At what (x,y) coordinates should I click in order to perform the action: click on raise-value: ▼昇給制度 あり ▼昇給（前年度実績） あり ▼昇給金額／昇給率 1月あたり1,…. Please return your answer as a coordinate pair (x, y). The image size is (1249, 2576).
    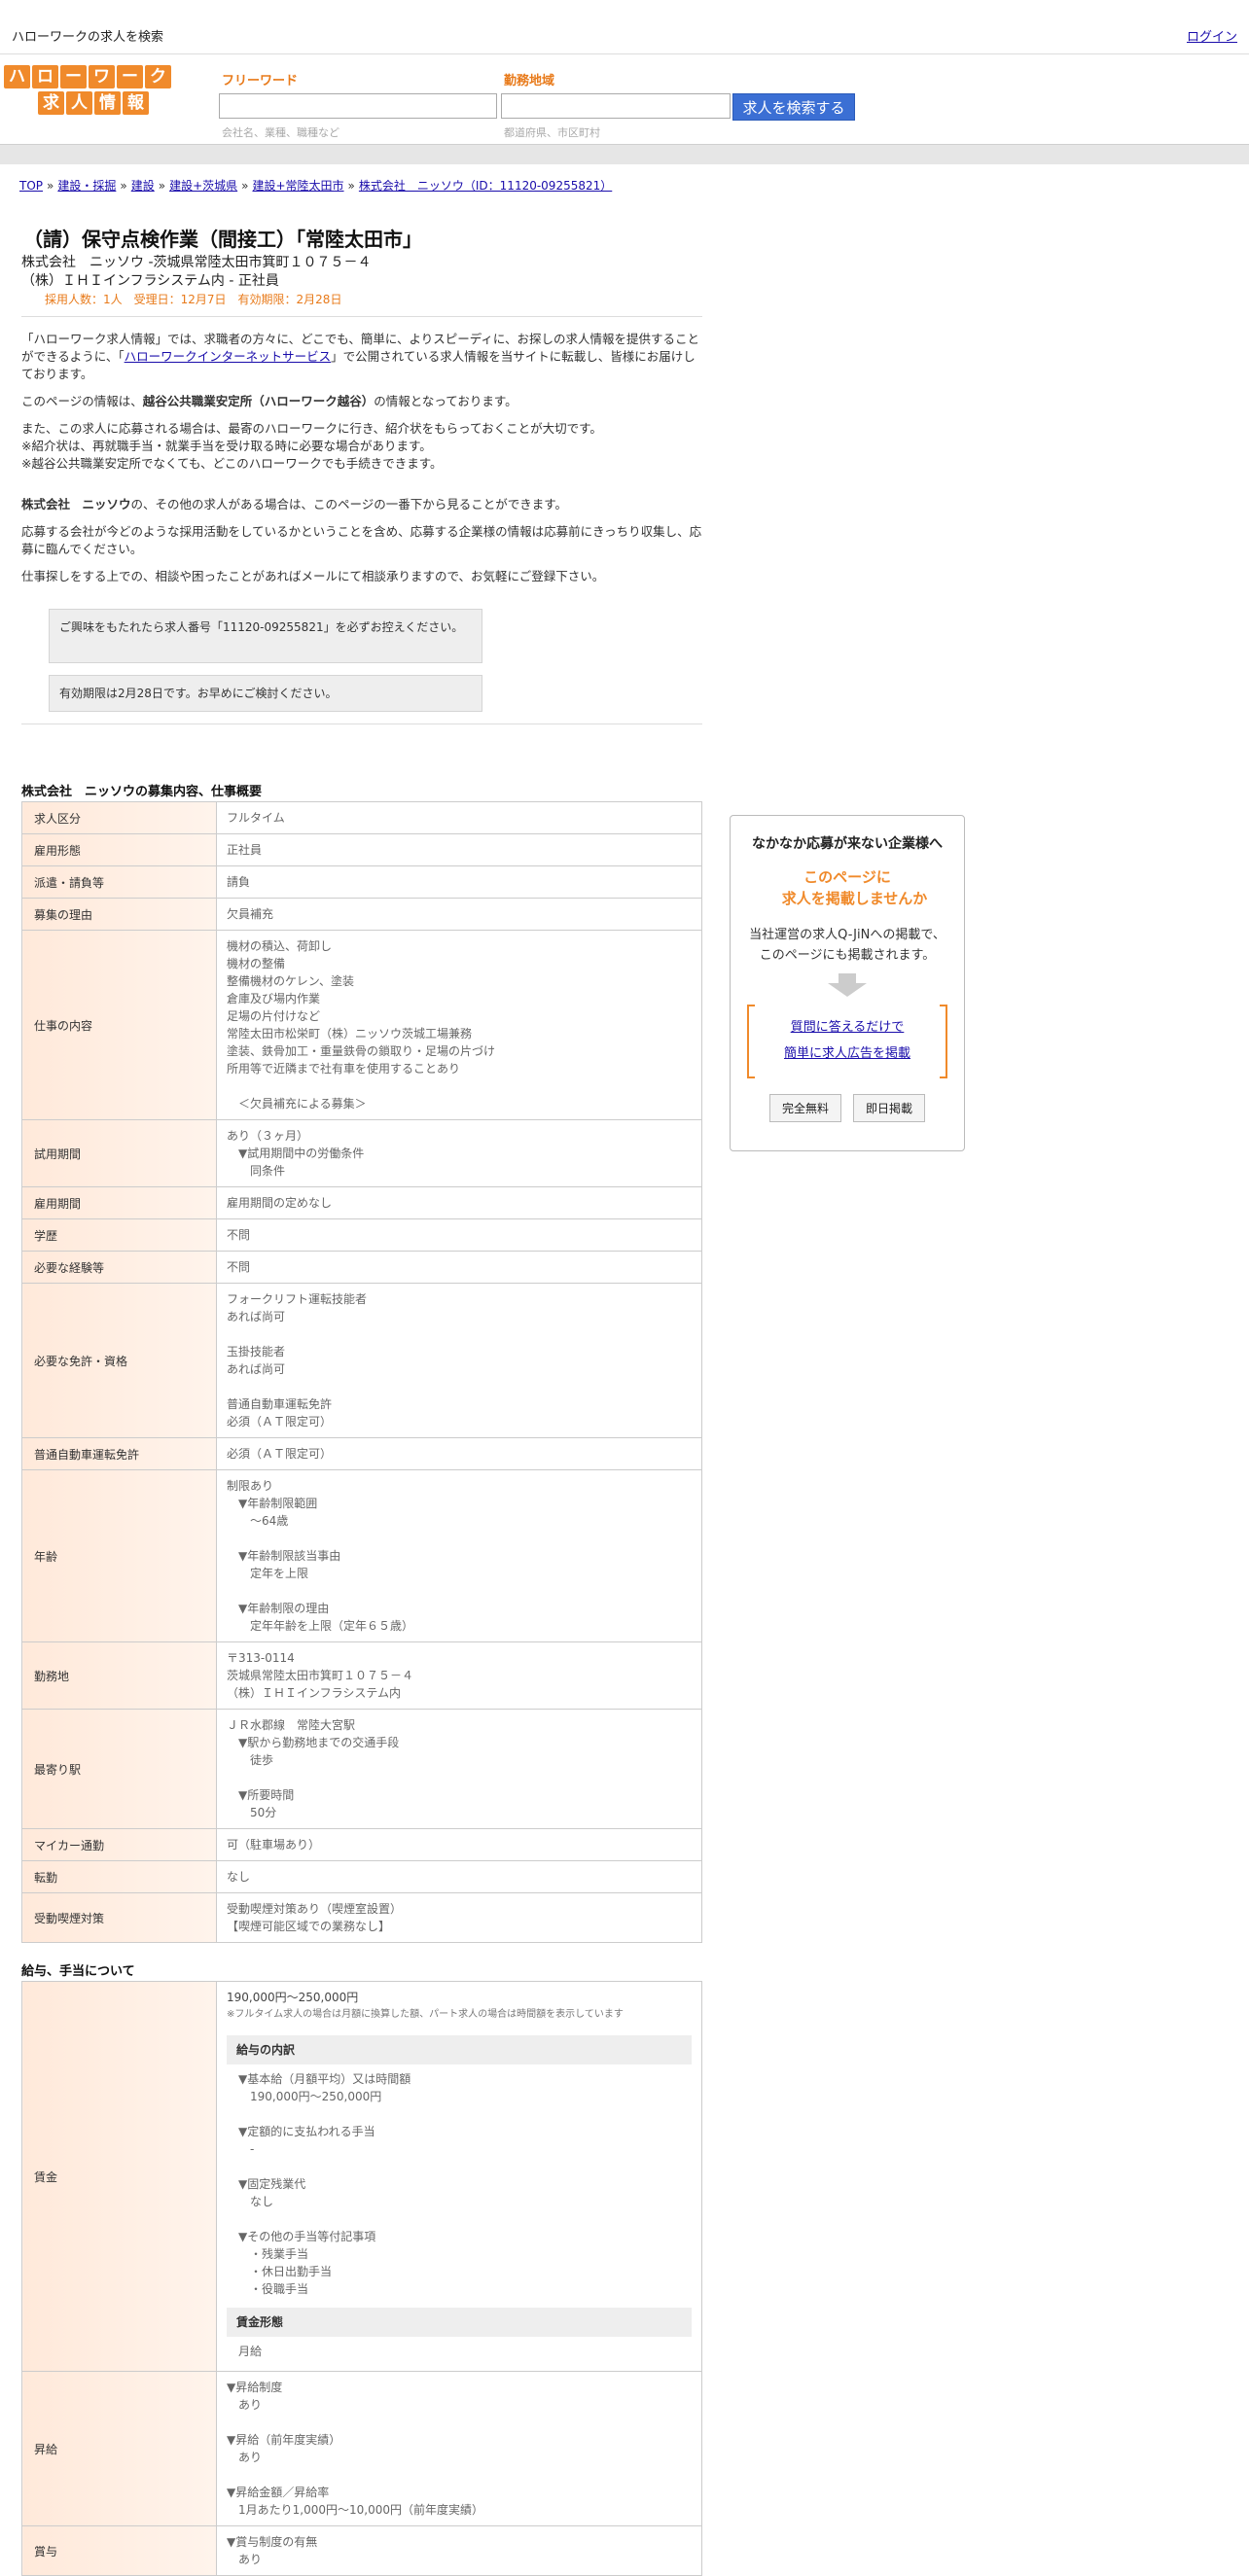
    Looking at the image, I should click on (459, 2449).